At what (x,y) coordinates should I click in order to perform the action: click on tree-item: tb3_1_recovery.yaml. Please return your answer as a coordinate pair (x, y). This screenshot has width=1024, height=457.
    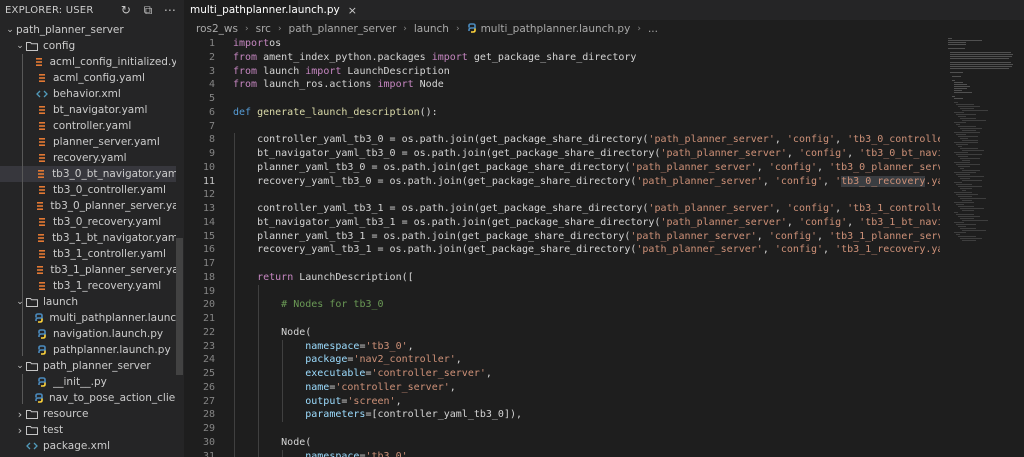
    Looking at the image, I should click on (88, 286).